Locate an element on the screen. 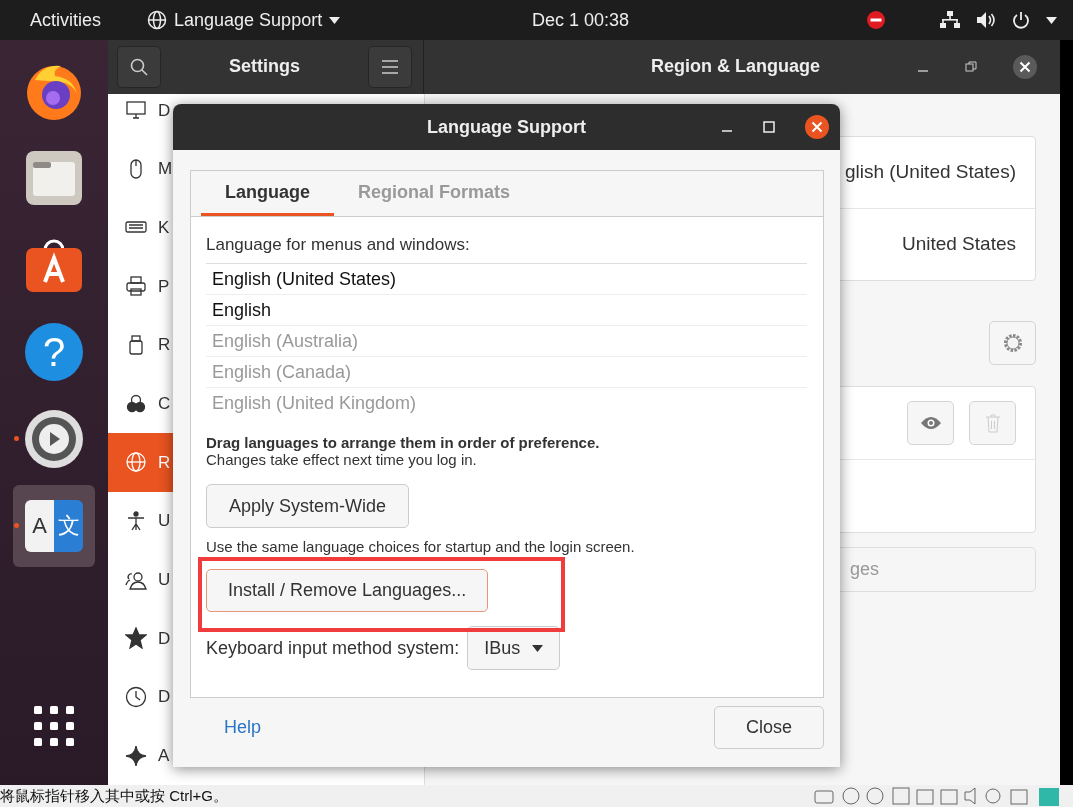 This screenshot has width=1073, height=807. window-title: Settings is located at coordinates (264, 67).